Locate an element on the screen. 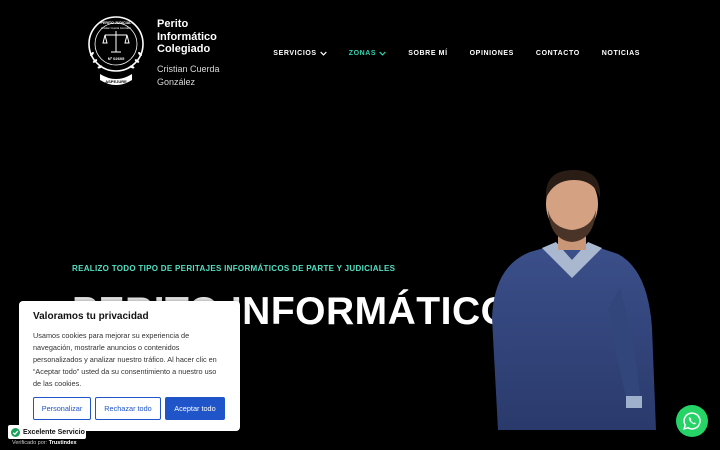  nav-item-sobre-mi: SOBRE MÍ is located at coordinates (427, 53).